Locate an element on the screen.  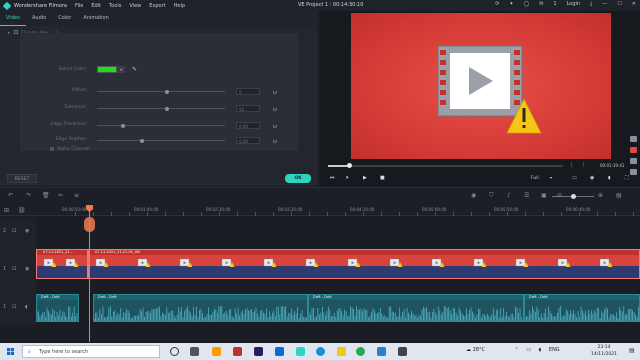
undo-icon: ↶ is located at coordinates (11, 196).